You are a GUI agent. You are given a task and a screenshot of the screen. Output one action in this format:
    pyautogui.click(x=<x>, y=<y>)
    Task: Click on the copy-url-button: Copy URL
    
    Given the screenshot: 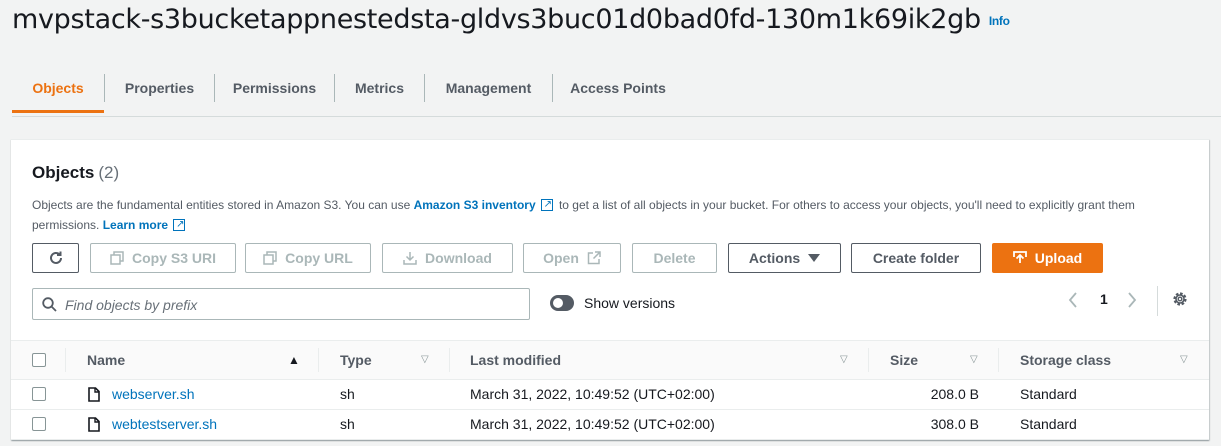 What is the action you would take?
    pyautogui.click(x=308, y=258)
    